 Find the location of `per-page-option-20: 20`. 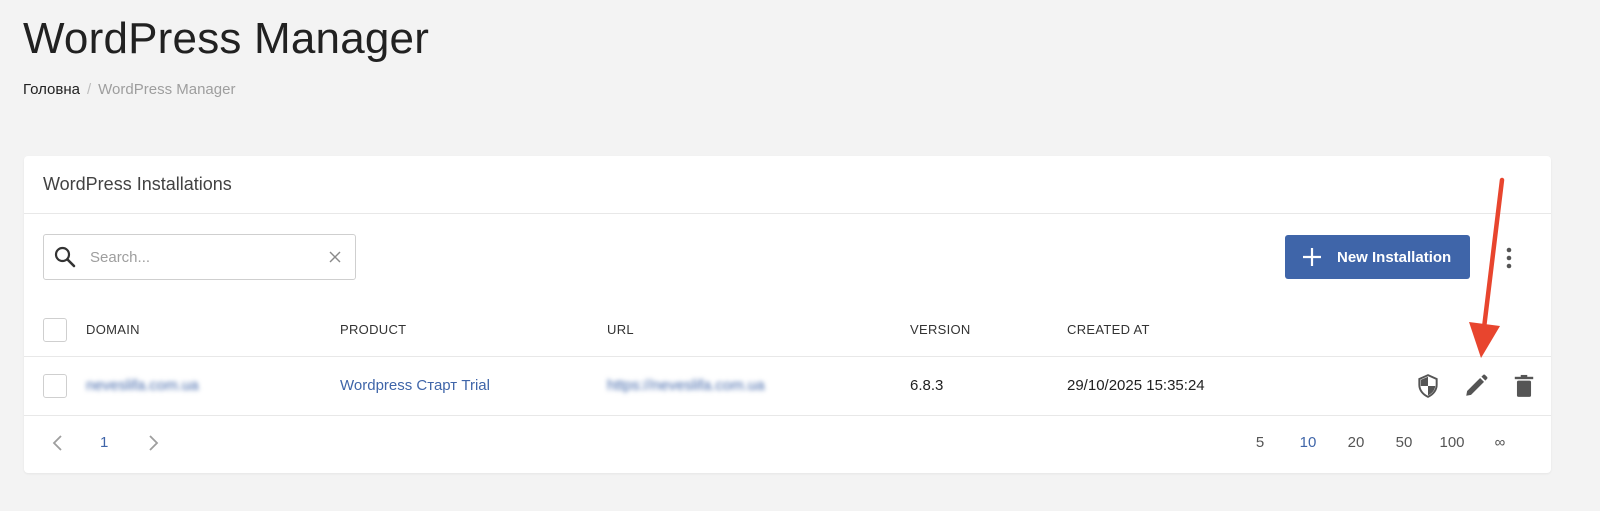

per-page-option-20: 20 is located at coordinates (1356, 442).